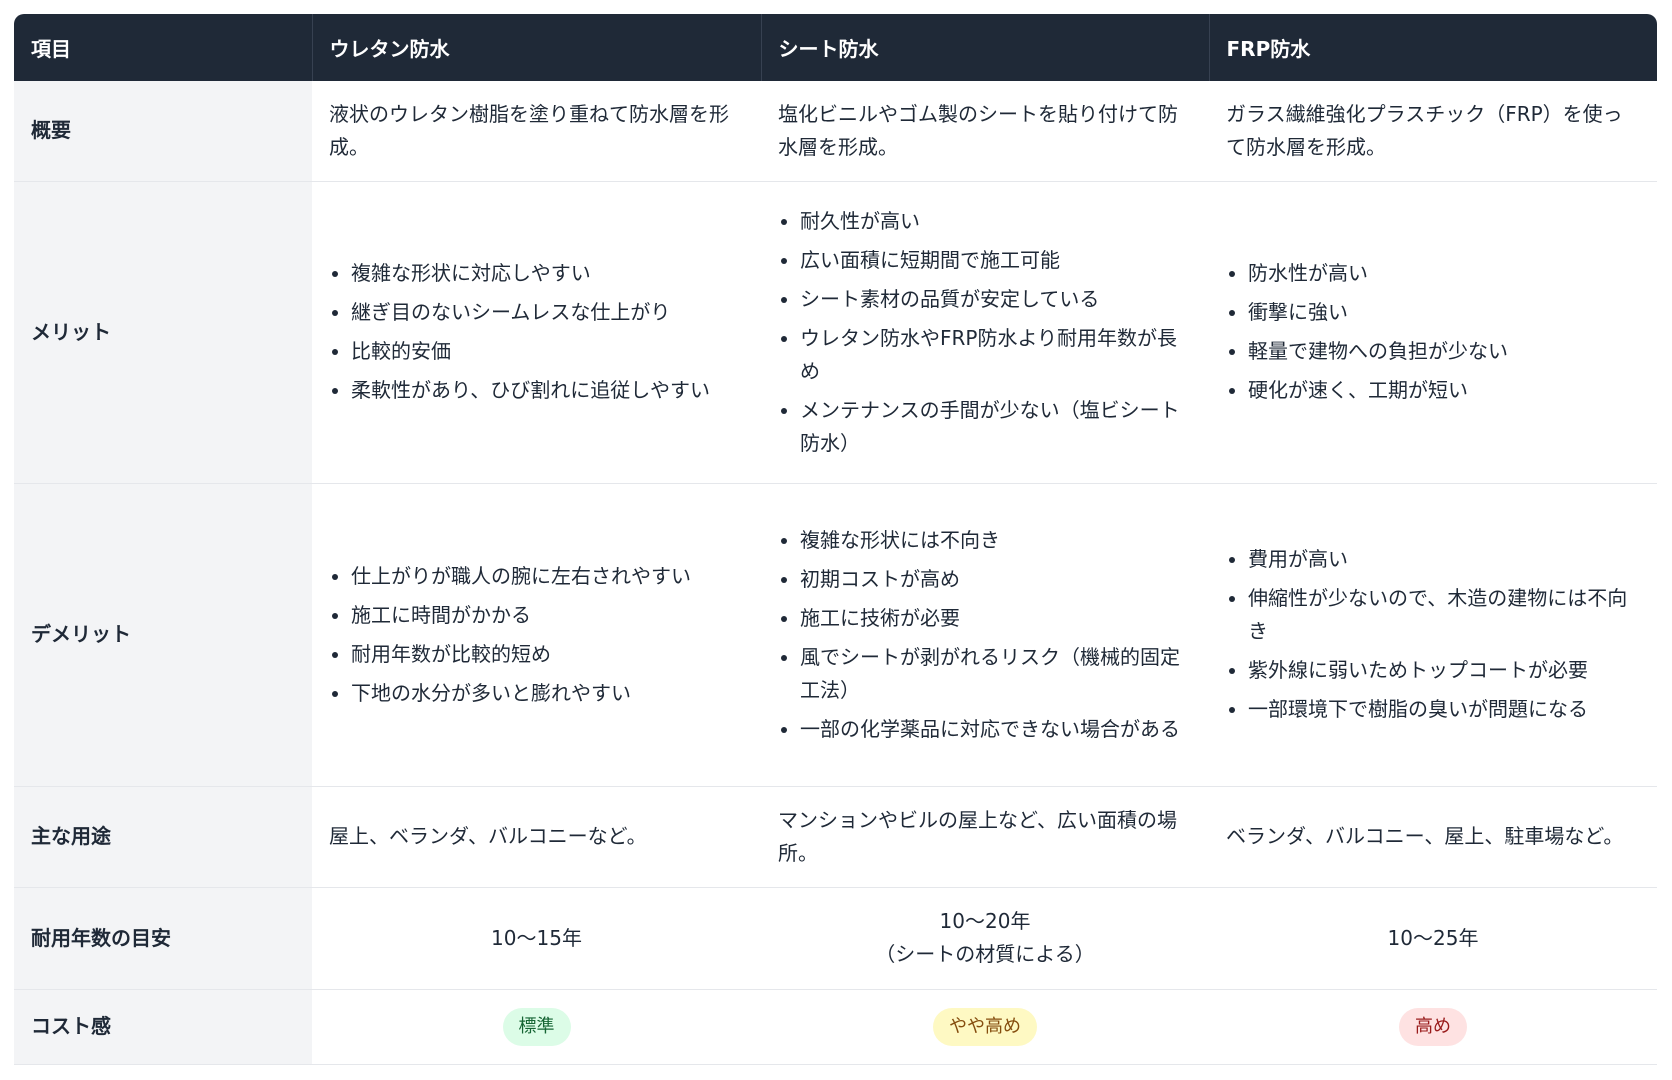  I want to click on list-item: 複雑な形状に対応しやすい, so click(547, 273).